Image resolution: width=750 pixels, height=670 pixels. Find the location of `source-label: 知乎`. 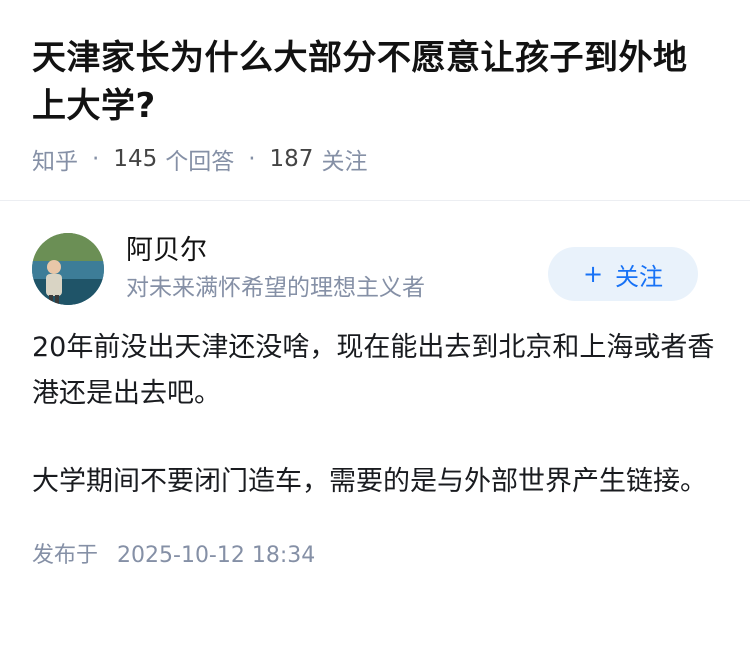

source-label: 知乎 is located at coordinates (55, 159).